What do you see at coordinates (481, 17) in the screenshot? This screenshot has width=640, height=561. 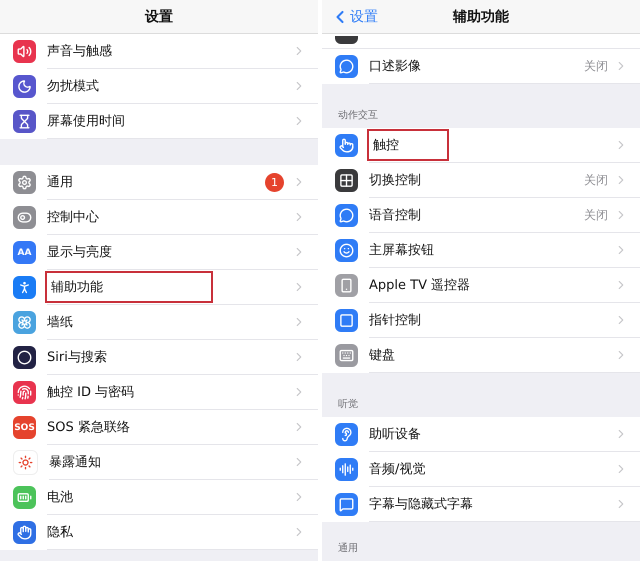 I see `window-title: 辅助功能` at bounding box center [481, 17].